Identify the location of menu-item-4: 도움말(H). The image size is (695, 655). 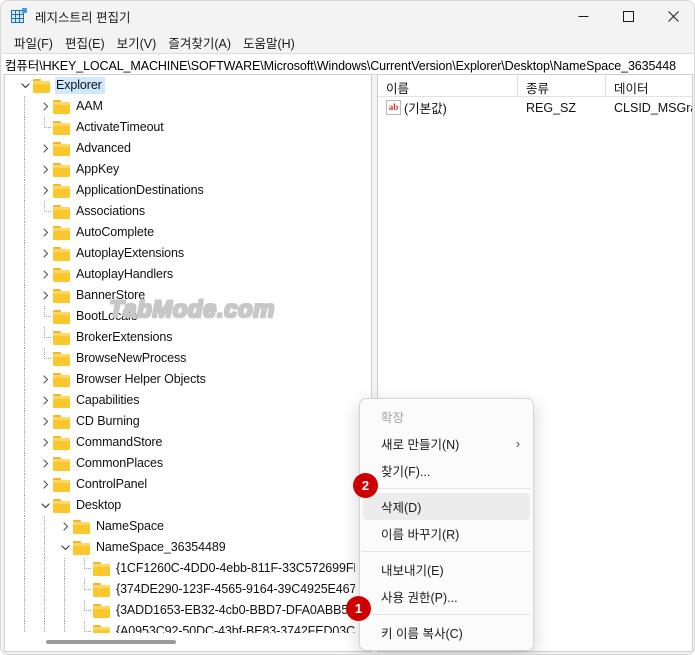
(269, 42).